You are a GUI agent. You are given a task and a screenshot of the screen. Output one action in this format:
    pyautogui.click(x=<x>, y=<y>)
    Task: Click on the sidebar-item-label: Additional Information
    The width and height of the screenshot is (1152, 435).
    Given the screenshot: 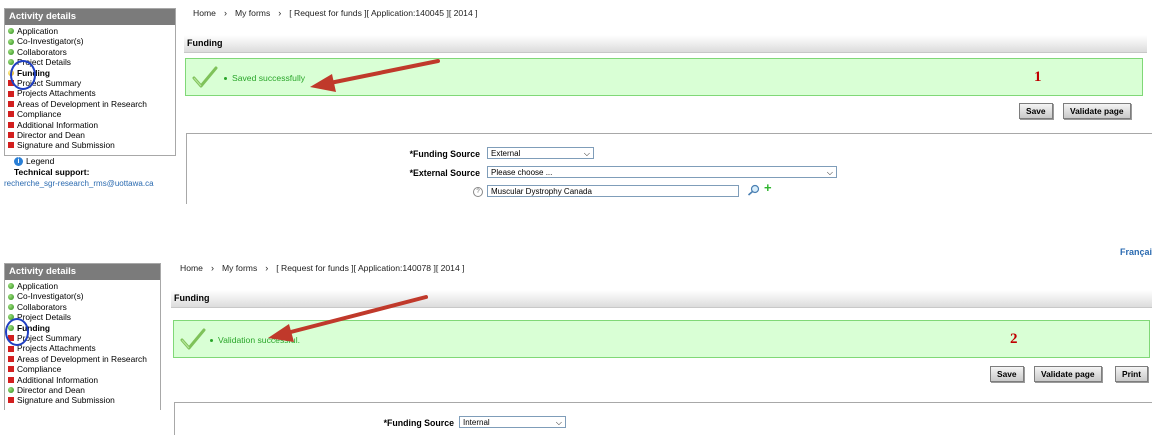 What is the action you would take?
    pyautogui.click(x=58, y=124)
    